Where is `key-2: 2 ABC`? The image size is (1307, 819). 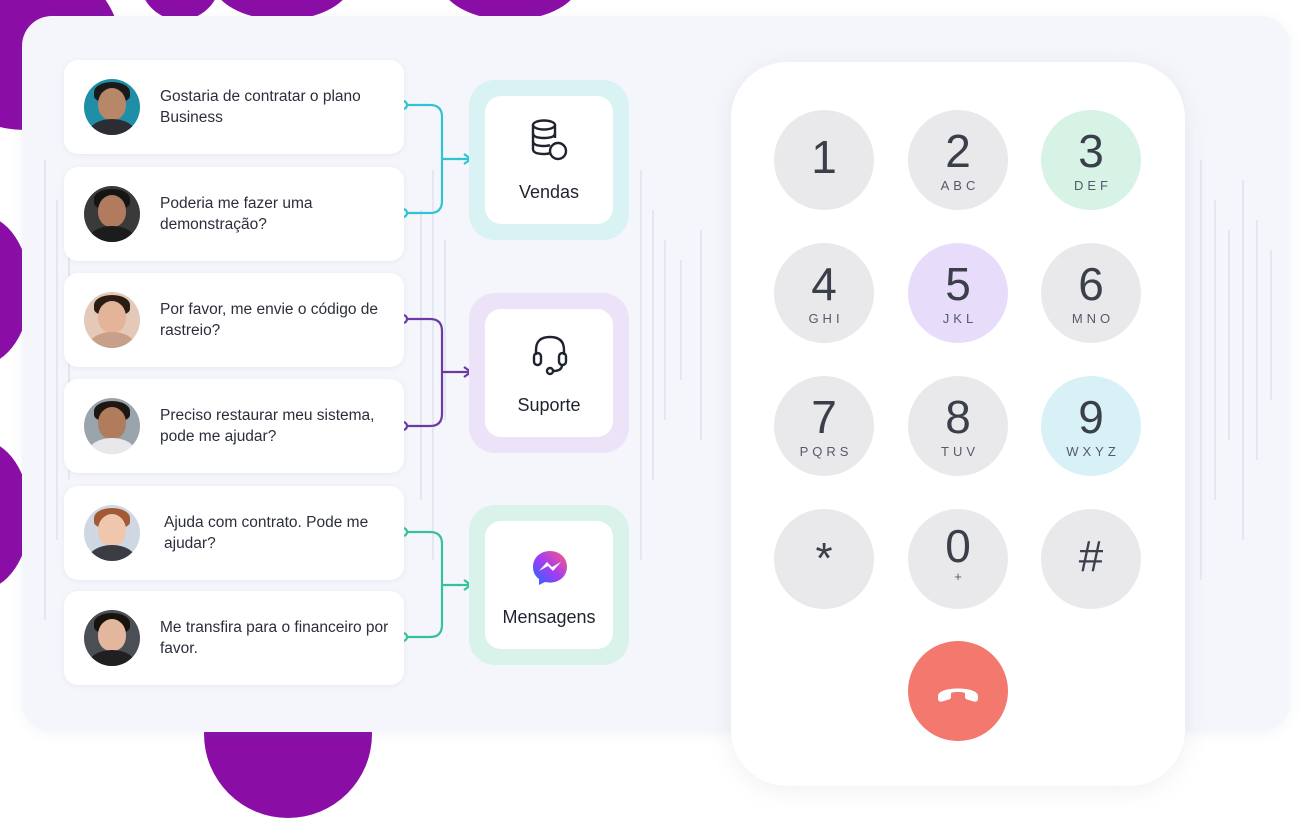 key-2: 2 ABC is located at coordinates (958, 160).